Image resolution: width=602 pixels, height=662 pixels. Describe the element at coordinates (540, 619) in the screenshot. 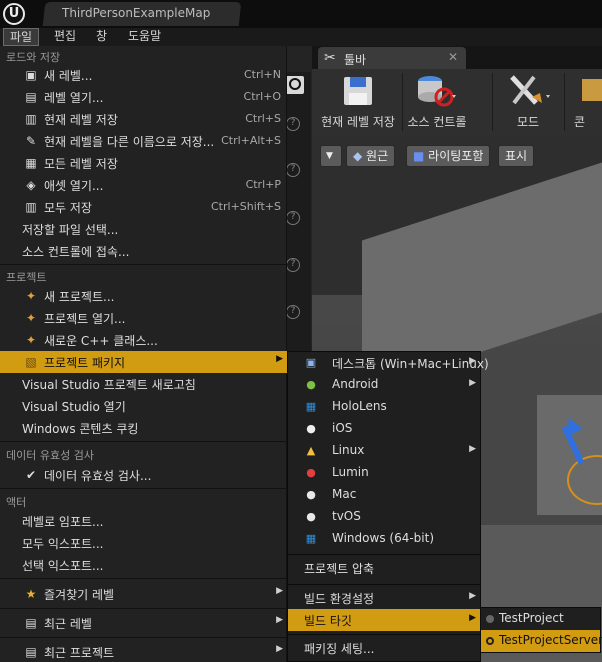

I see `build-target-testproject: TestProject` at that location.